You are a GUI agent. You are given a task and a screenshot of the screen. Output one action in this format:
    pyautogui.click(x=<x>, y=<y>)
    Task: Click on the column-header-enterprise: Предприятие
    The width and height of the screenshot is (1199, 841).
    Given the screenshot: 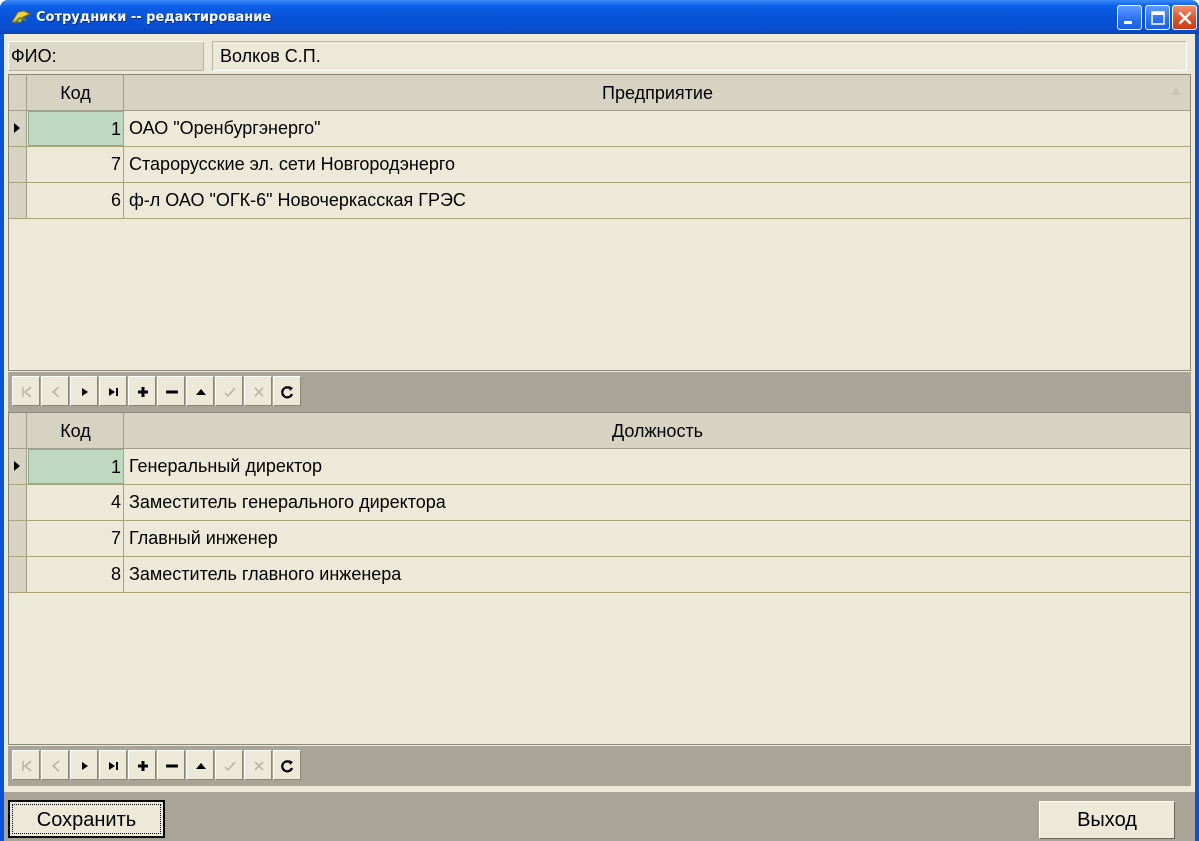 What is the action you would take?
    pyautogui.click(x=657, y=93)
    